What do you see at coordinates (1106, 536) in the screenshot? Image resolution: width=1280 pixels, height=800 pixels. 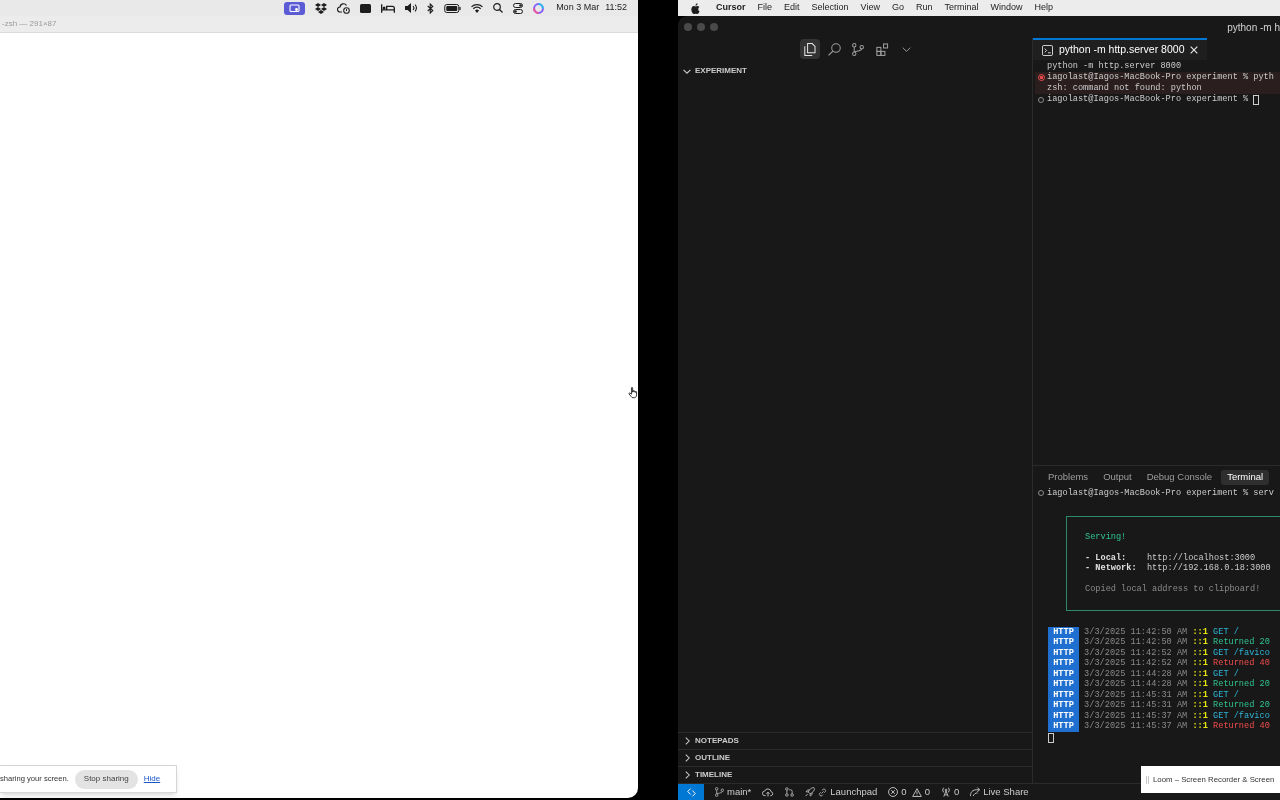 I see `serve-status: Serving!` at bounding box center [1106, 536].